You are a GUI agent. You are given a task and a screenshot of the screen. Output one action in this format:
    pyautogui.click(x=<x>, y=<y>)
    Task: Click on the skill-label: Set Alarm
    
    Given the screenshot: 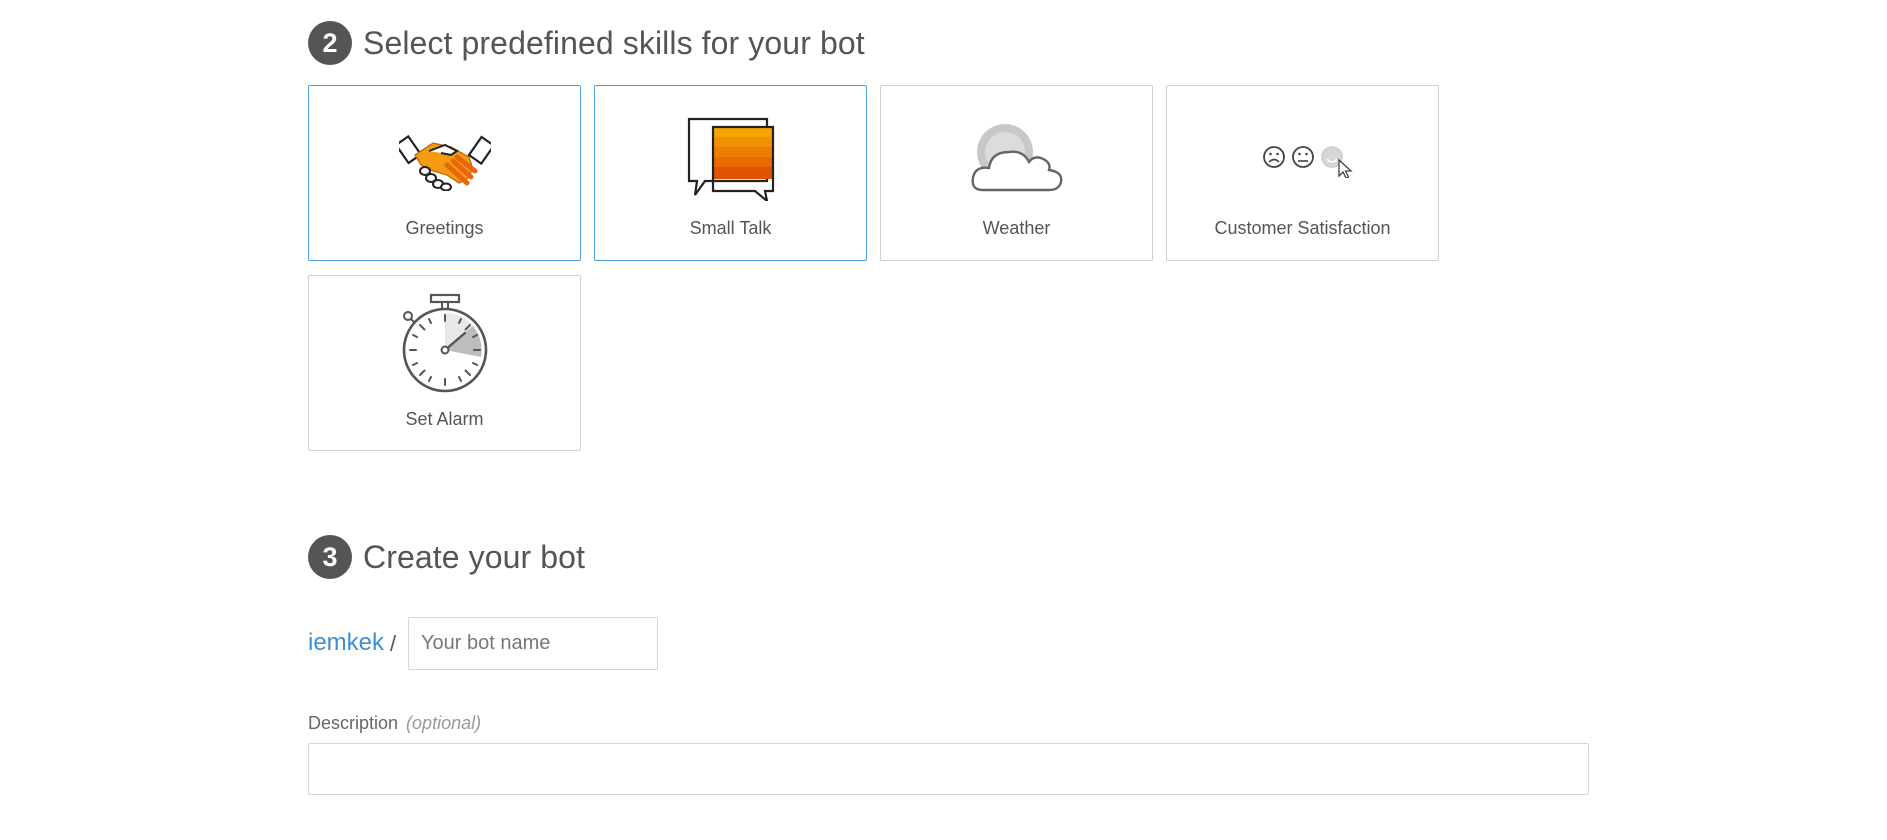 What is the action you would take?
    pyautogui.click(x=444, y=419)
    